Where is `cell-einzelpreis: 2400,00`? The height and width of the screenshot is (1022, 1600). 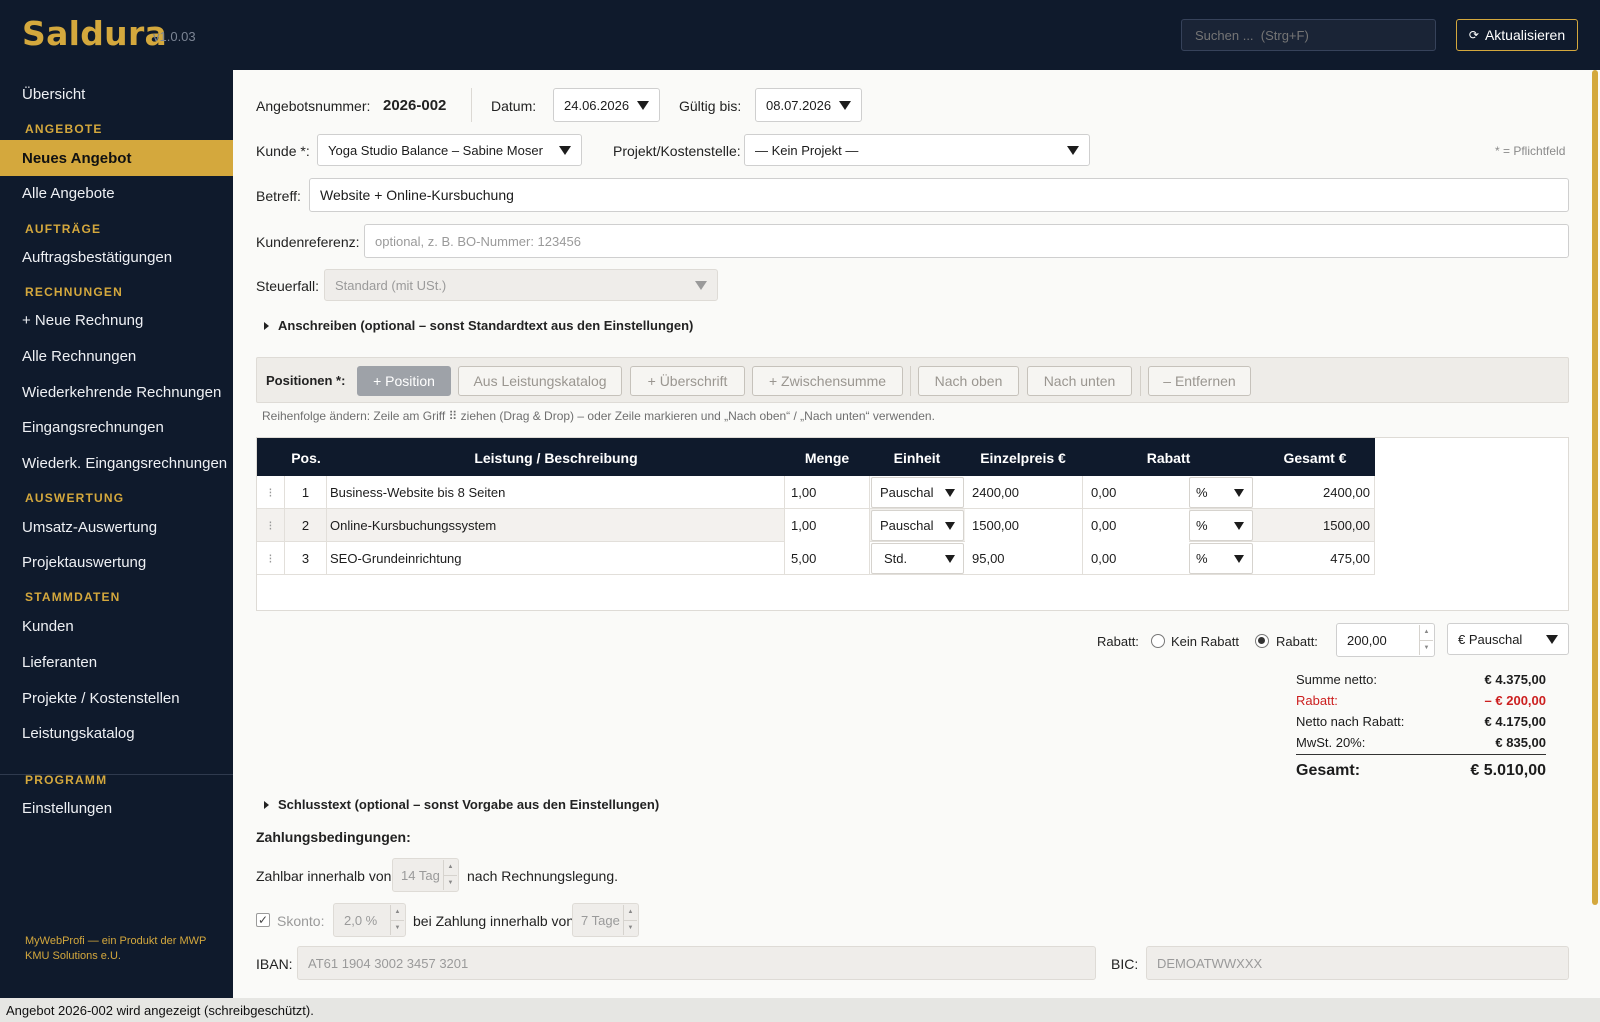
cell-einzelpreis: 2400,00 is located at coordinates (1024, 492).